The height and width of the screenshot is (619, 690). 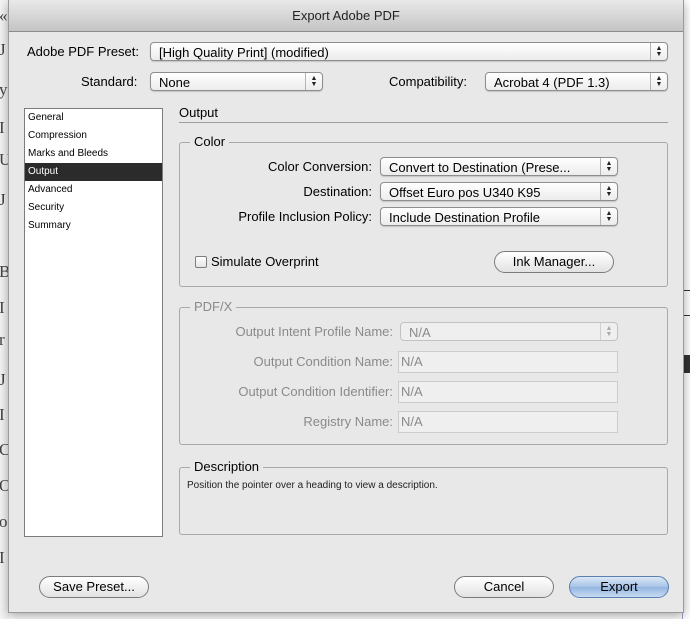 I want to click on output-condition-name-label: Output Condition Name:, so click(x=323, y=361).